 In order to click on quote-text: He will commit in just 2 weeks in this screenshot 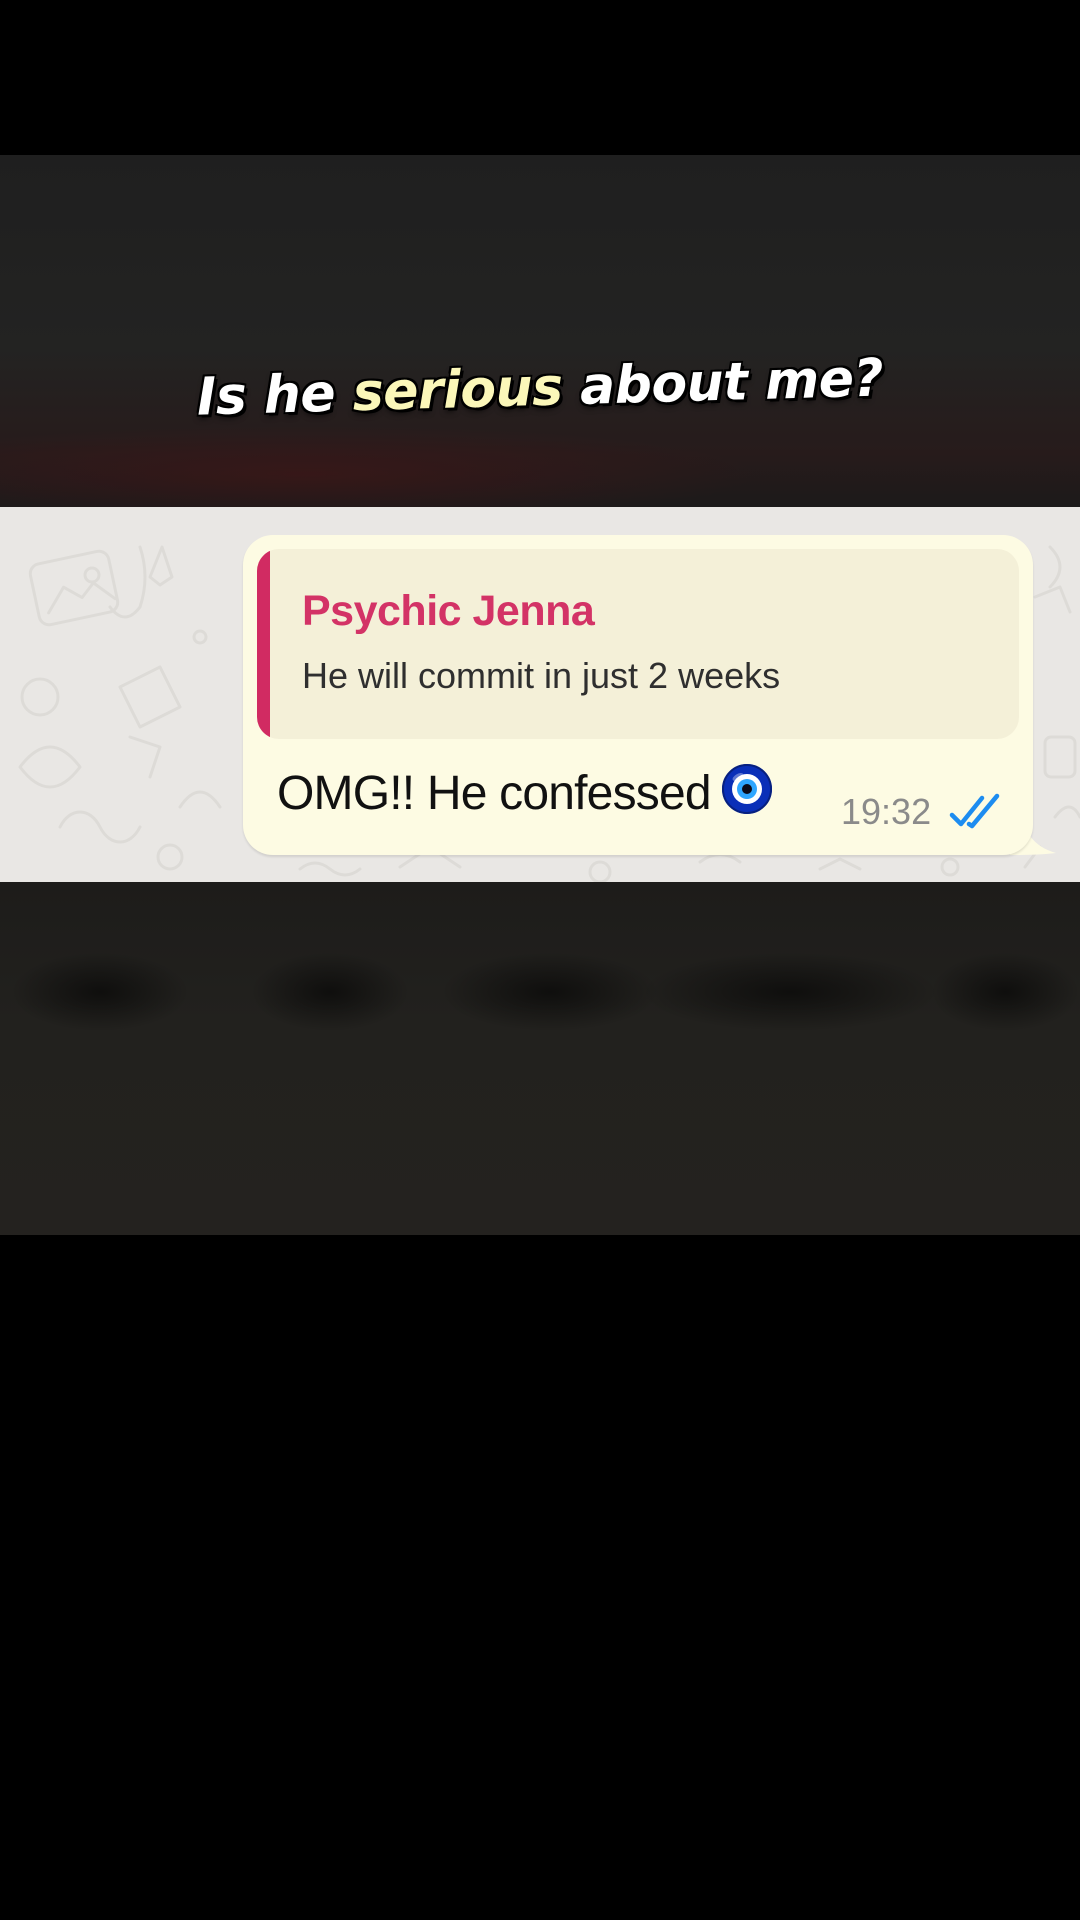, I will do `click(541, 675)`.